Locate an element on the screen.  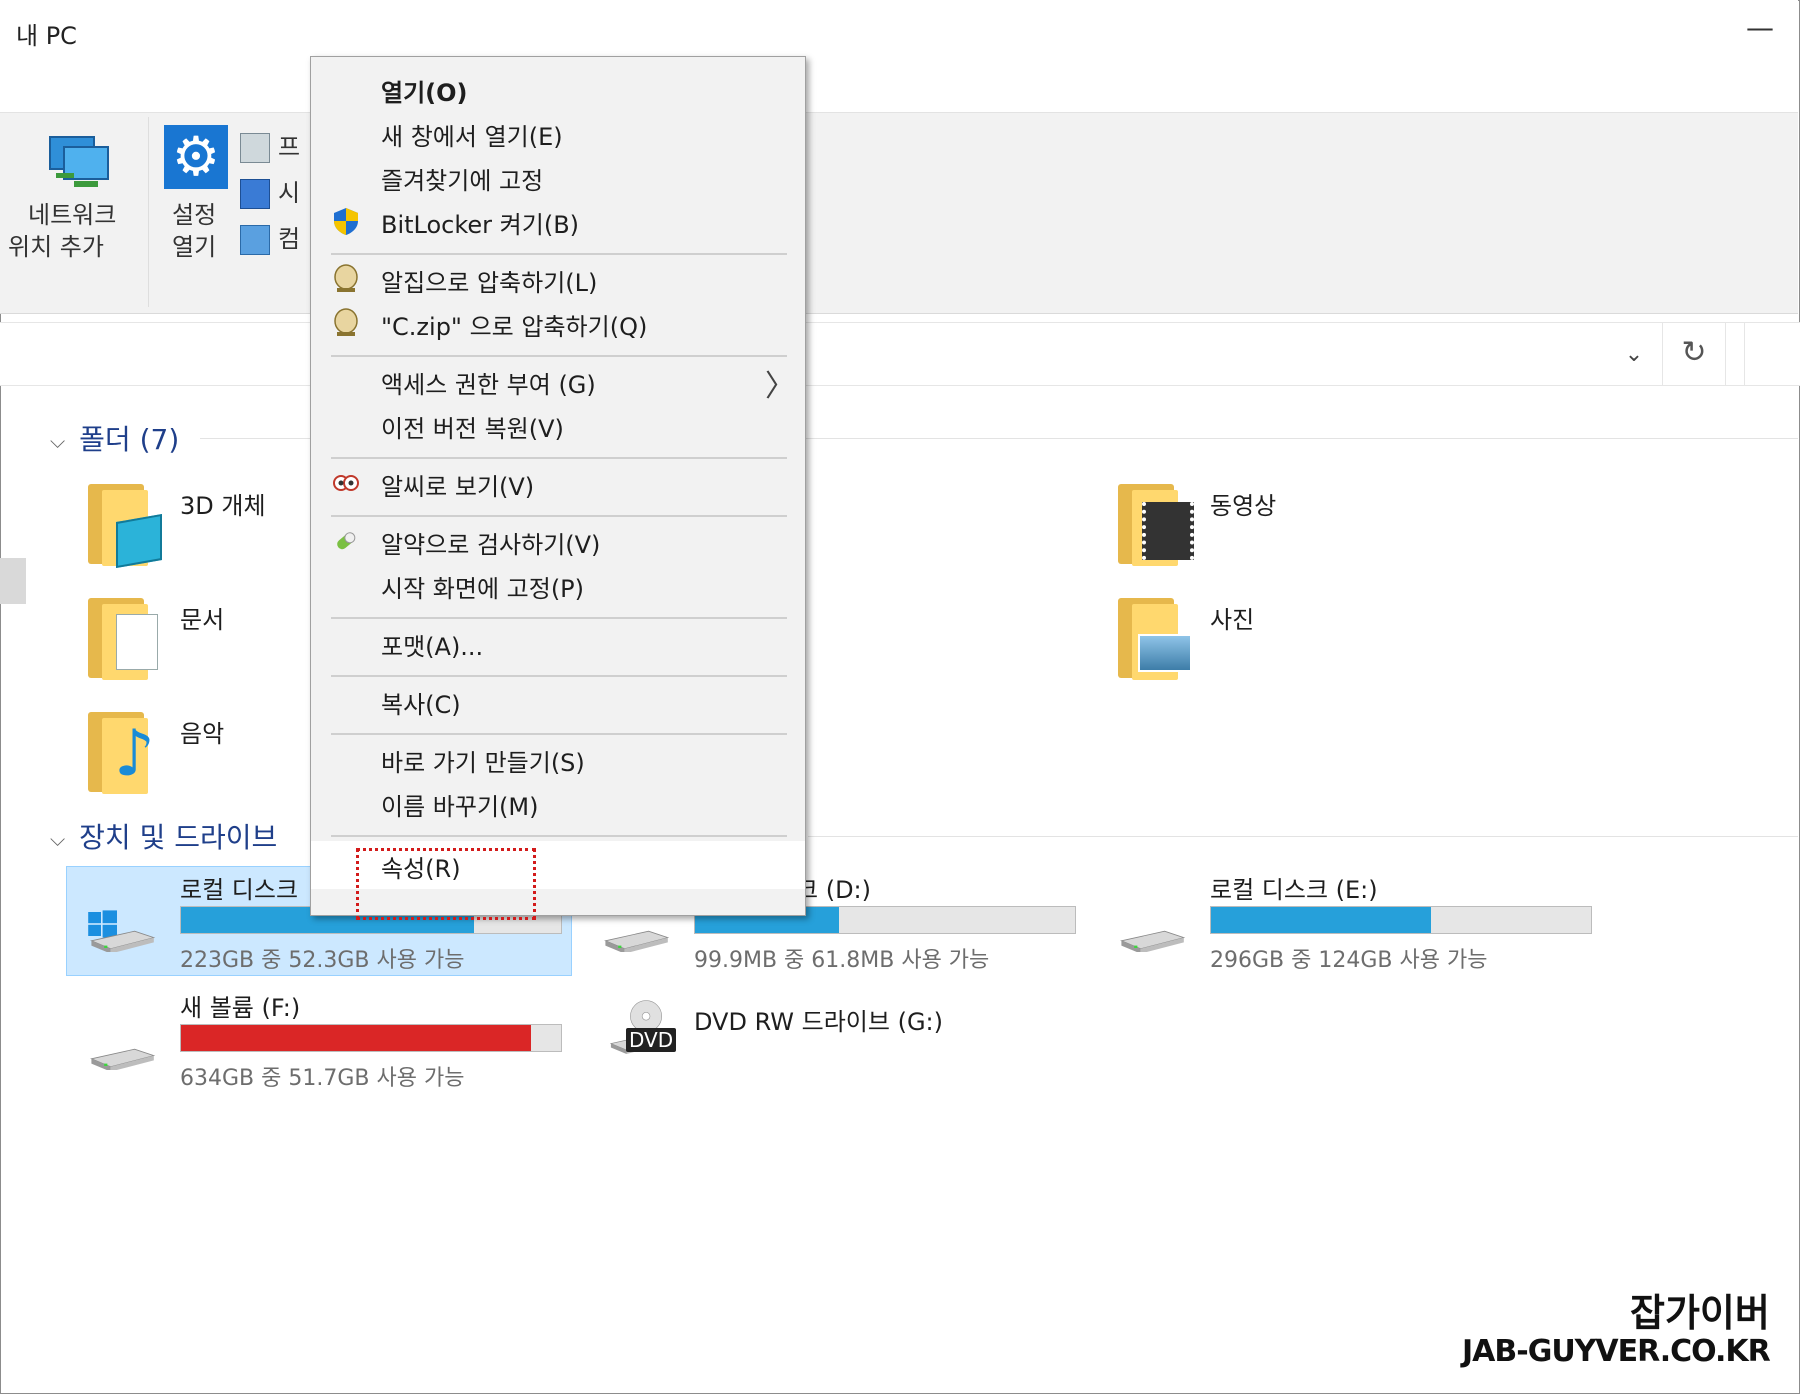
drive-item-e: 로컬 디스크 (E:) 296GB 중 124GB 사용 가능 is located at coordinates (1352, 920).